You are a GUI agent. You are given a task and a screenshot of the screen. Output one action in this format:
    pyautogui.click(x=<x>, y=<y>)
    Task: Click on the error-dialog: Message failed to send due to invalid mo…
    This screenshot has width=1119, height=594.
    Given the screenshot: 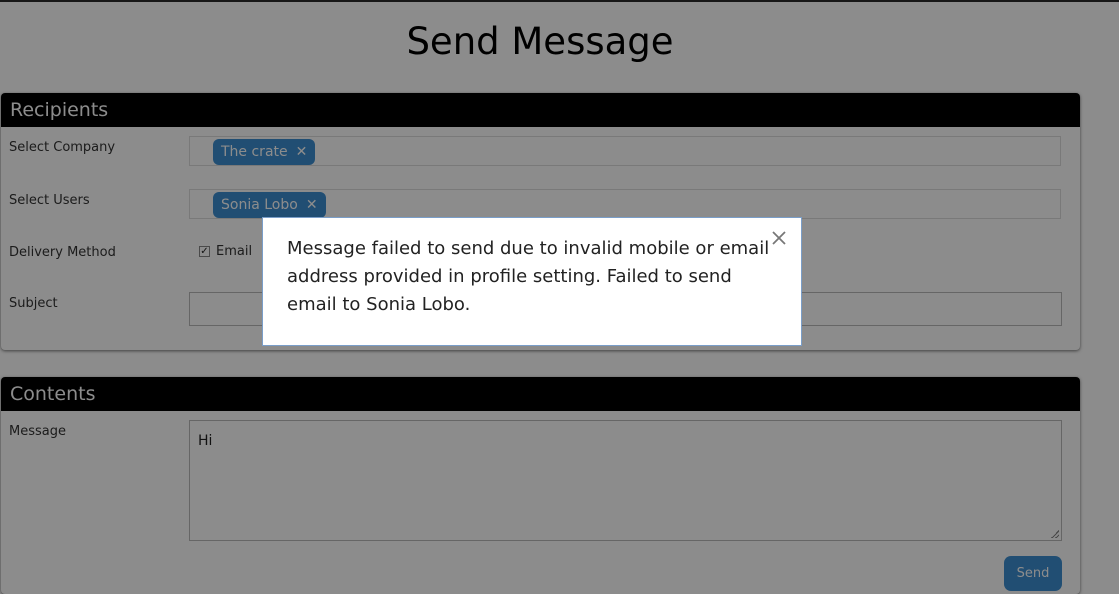 What is the action you would take?
    pyautogui.click(x=532, y=281)
    